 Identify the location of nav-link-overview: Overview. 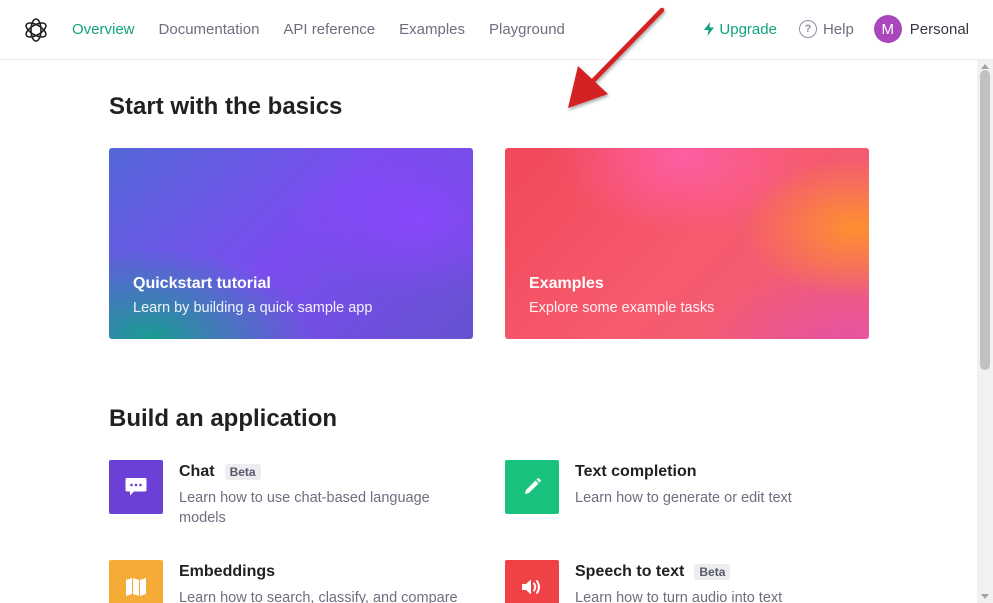
(103, 29).